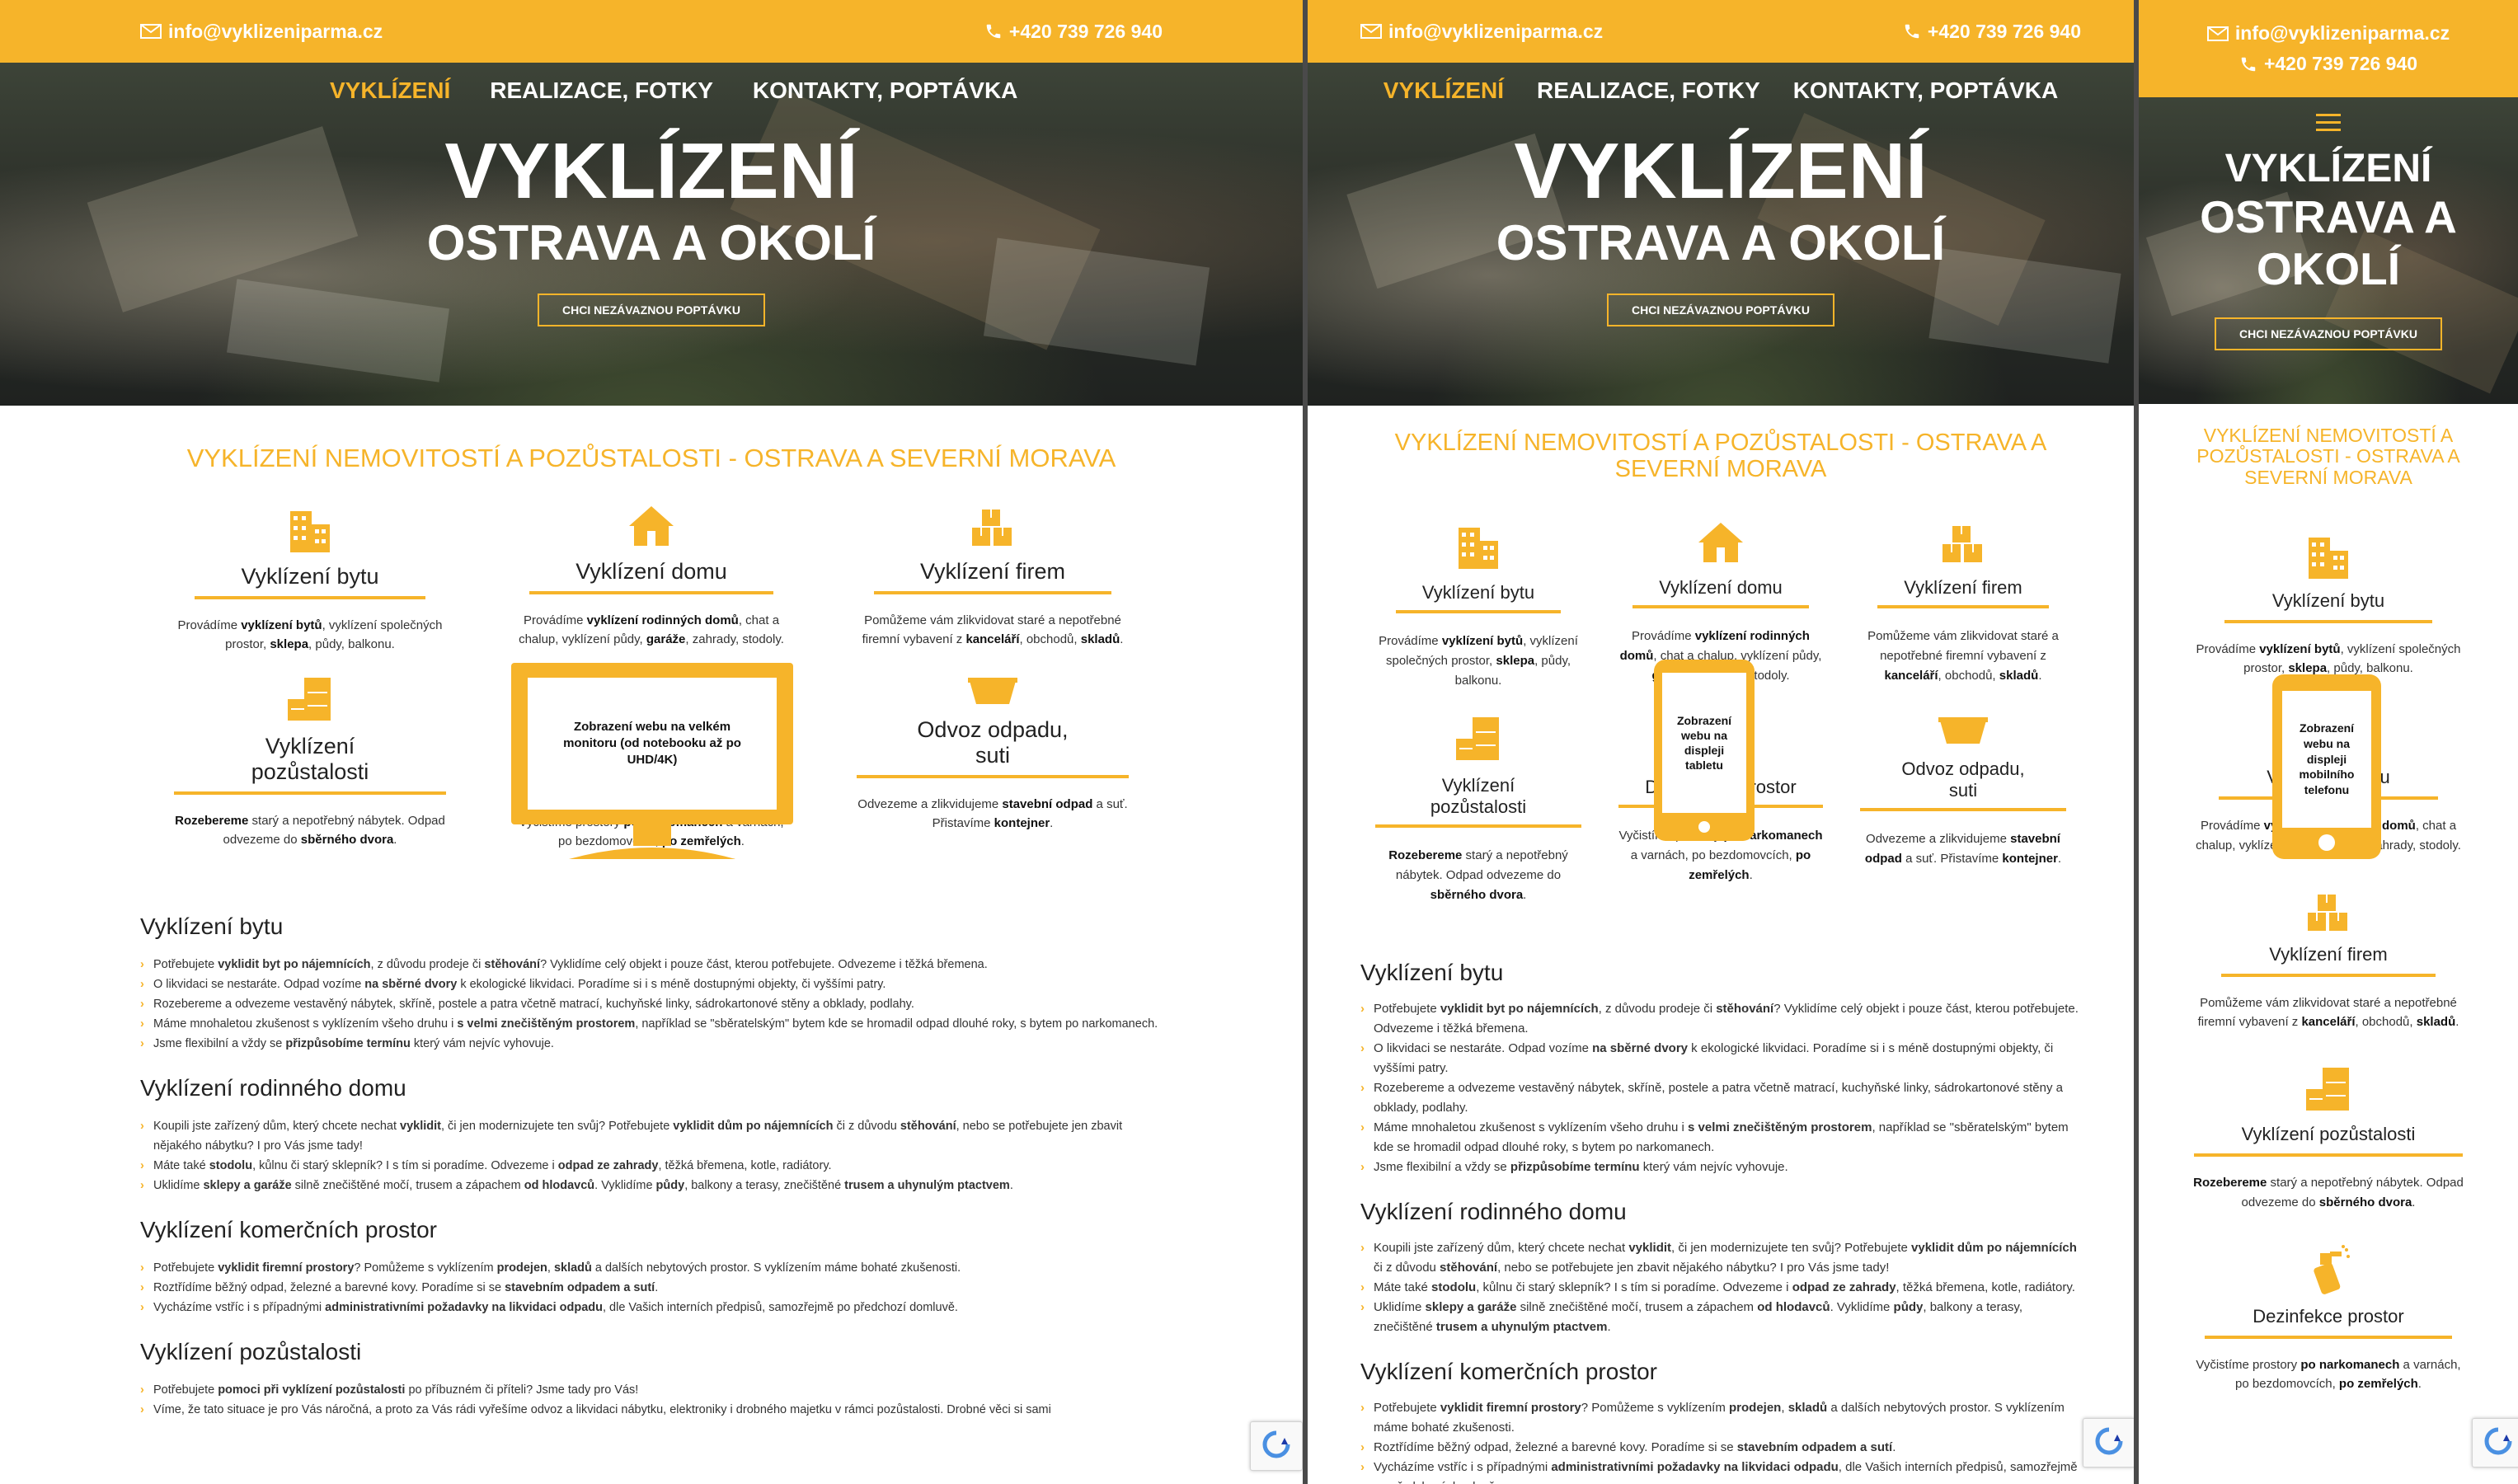 This screenshot has height=1484, width=2518. Describe the element at coordinates (1493, 1211) in the screenshot. I see `content-heading: Vyklízení rodinného domu` at that location.